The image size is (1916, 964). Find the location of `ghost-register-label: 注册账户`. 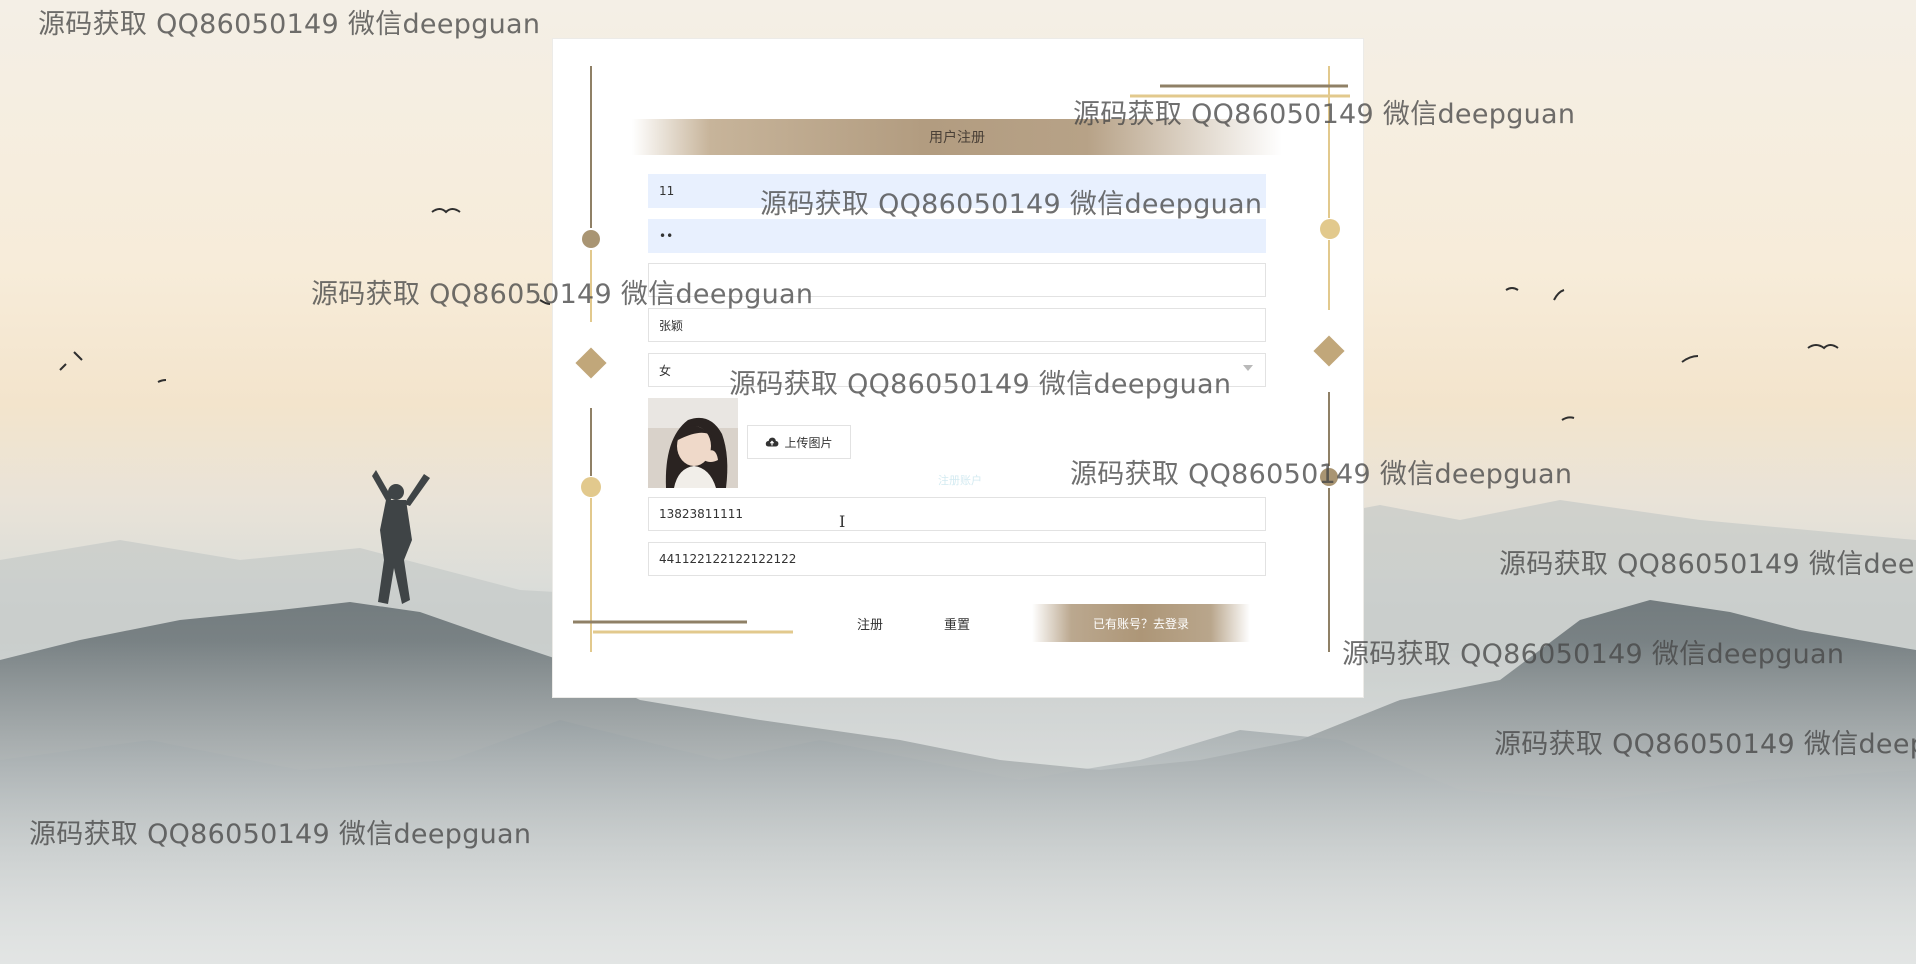

ghost-register-label: 注册账户 is located at coordinates (960, 480).